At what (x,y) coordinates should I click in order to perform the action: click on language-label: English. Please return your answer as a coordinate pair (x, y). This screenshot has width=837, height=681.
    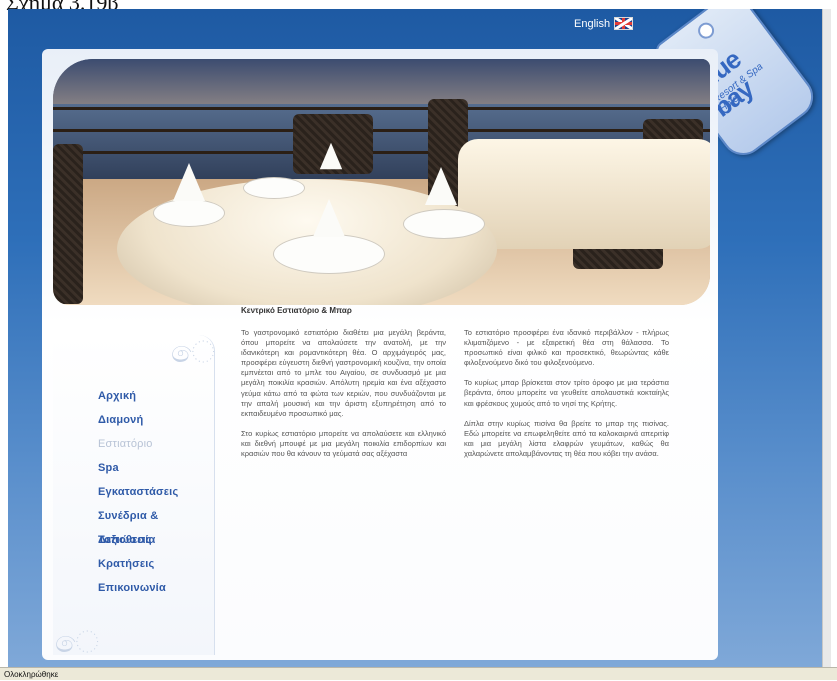
    Looking at the image, I should click on (592, 23).